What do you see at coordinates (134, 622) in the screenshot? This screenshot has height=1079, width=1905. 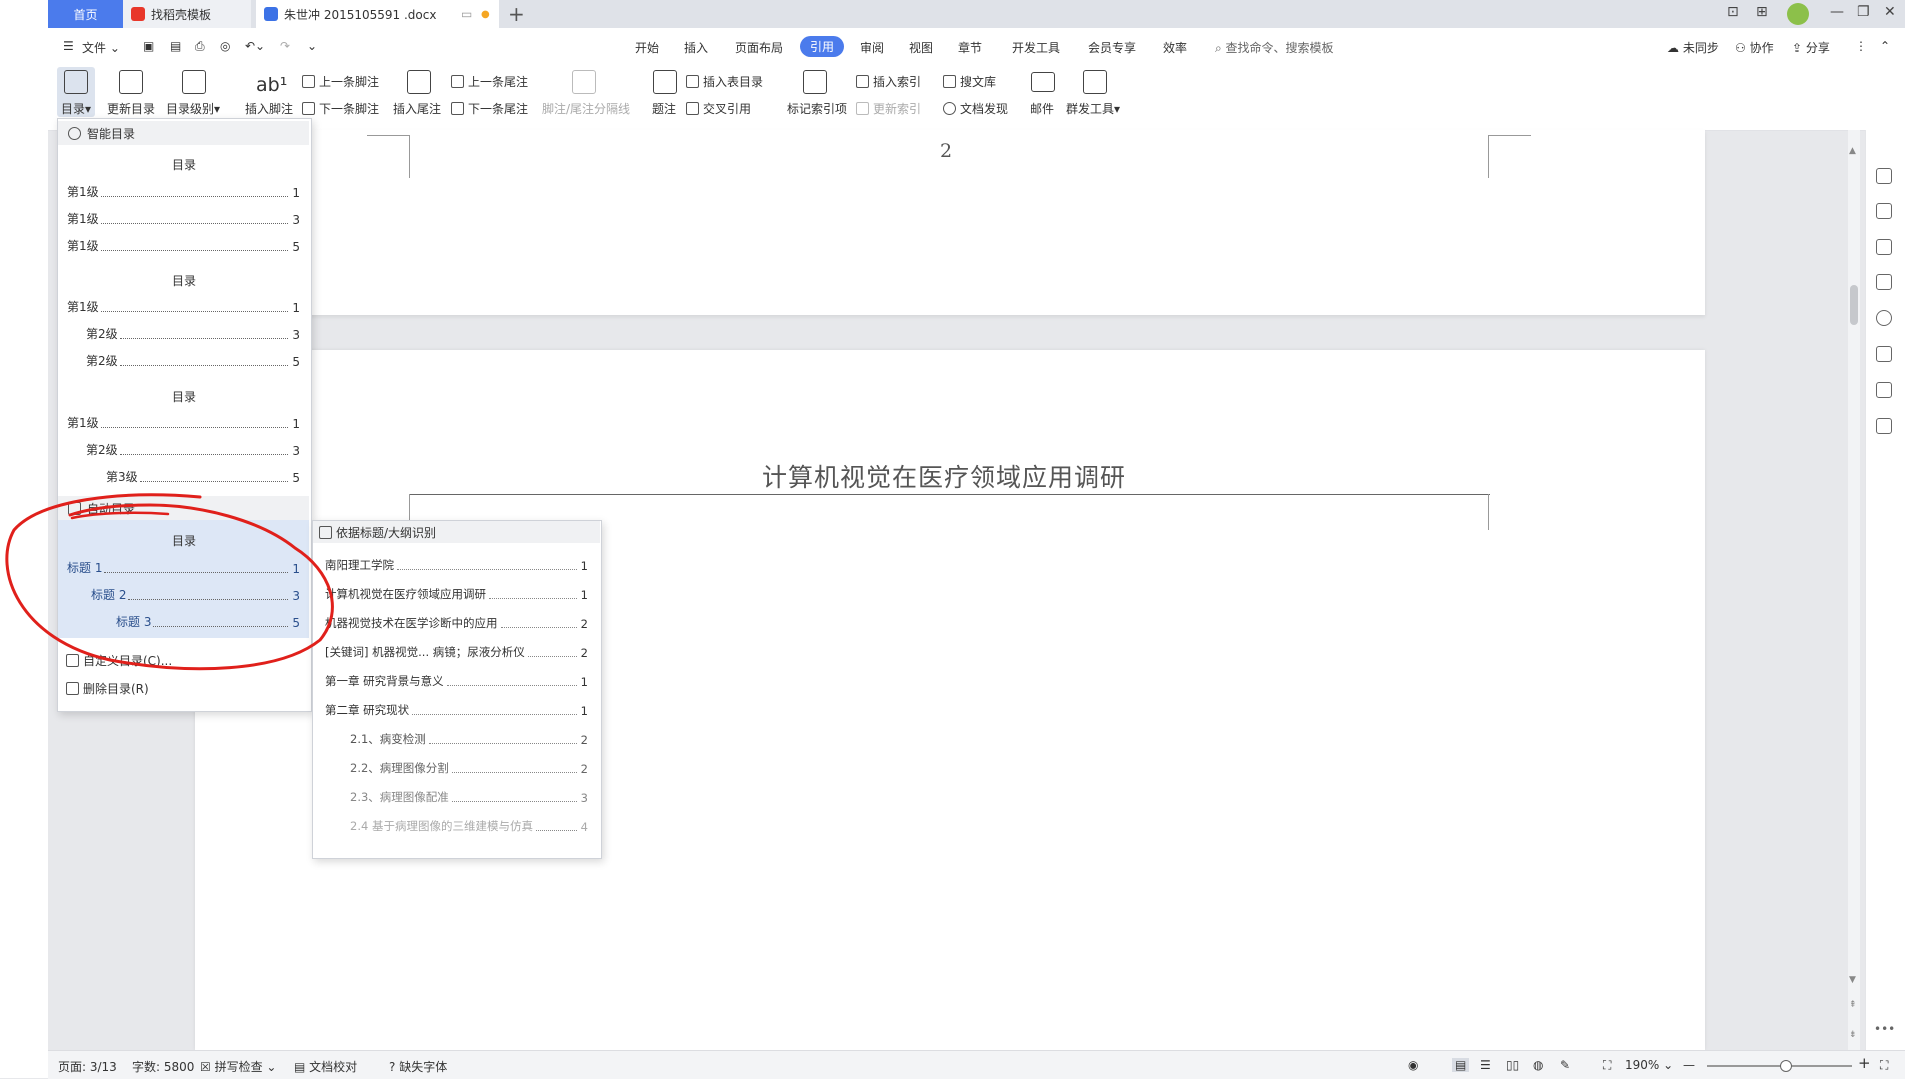 I see `toc-entry-label: 标题 3` at bounding box center [134, 622].